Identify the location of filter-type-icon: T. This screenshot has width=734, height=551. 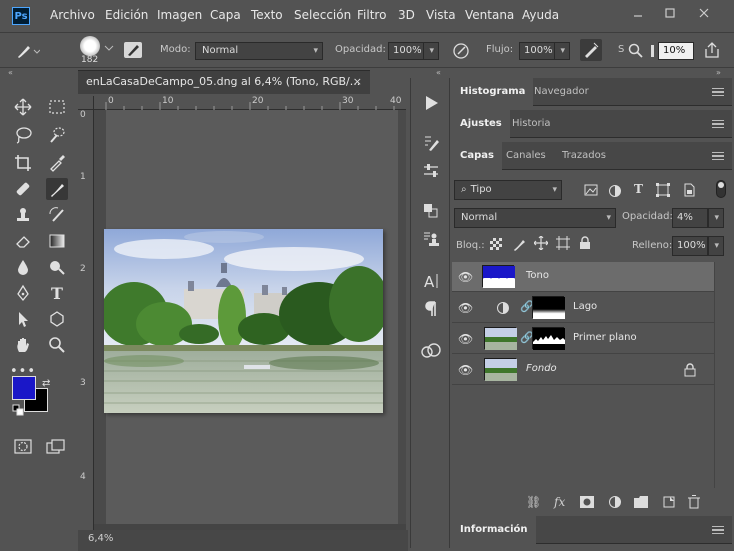
(638, 189).